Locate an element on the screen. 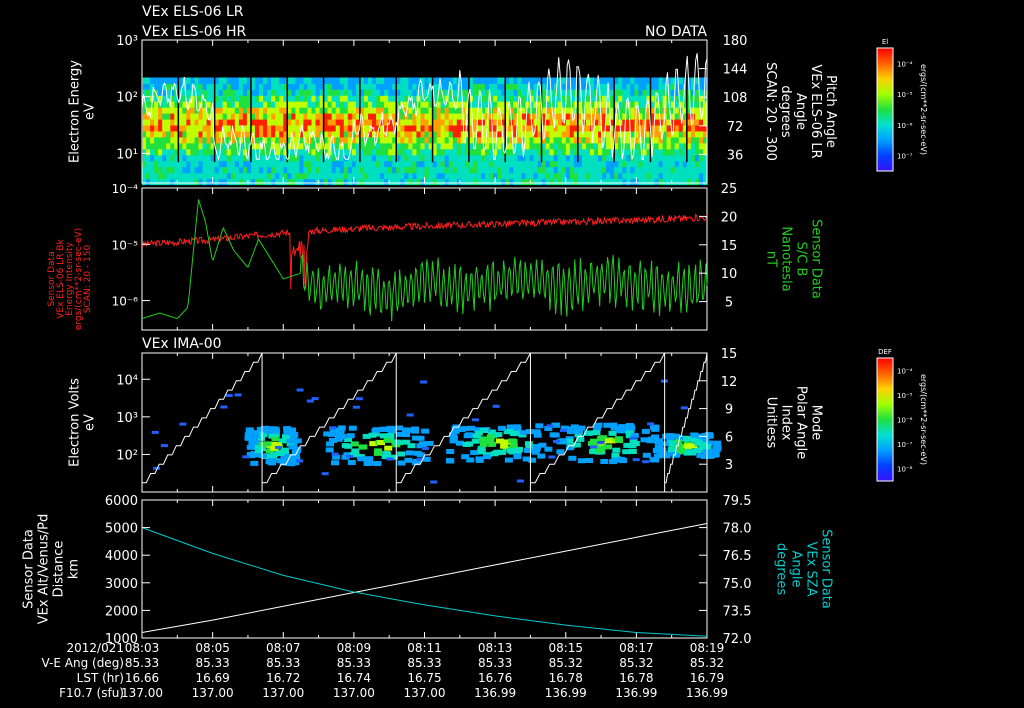 The height and width of the screenshot is (708, 1024). y-tick-label: 10⁻⁴ is located at coordinates (125, 189).